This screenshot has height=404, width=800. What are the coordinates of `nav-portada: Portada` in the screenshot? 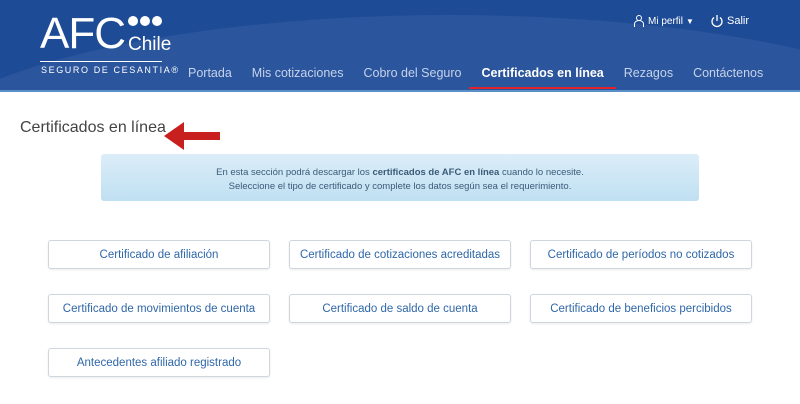 It's located at (210, 77).